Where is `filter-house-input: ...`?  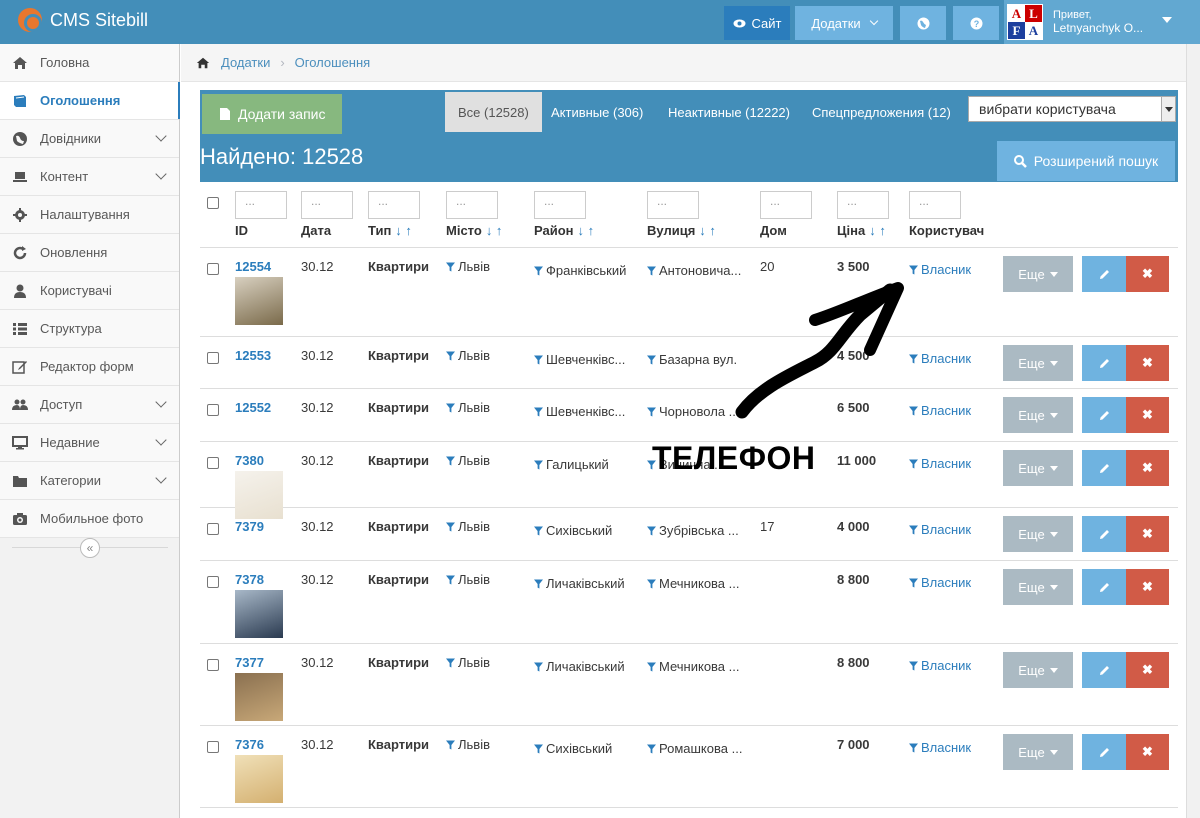
filter-house-input: ... is located at coordinates (786, 205).